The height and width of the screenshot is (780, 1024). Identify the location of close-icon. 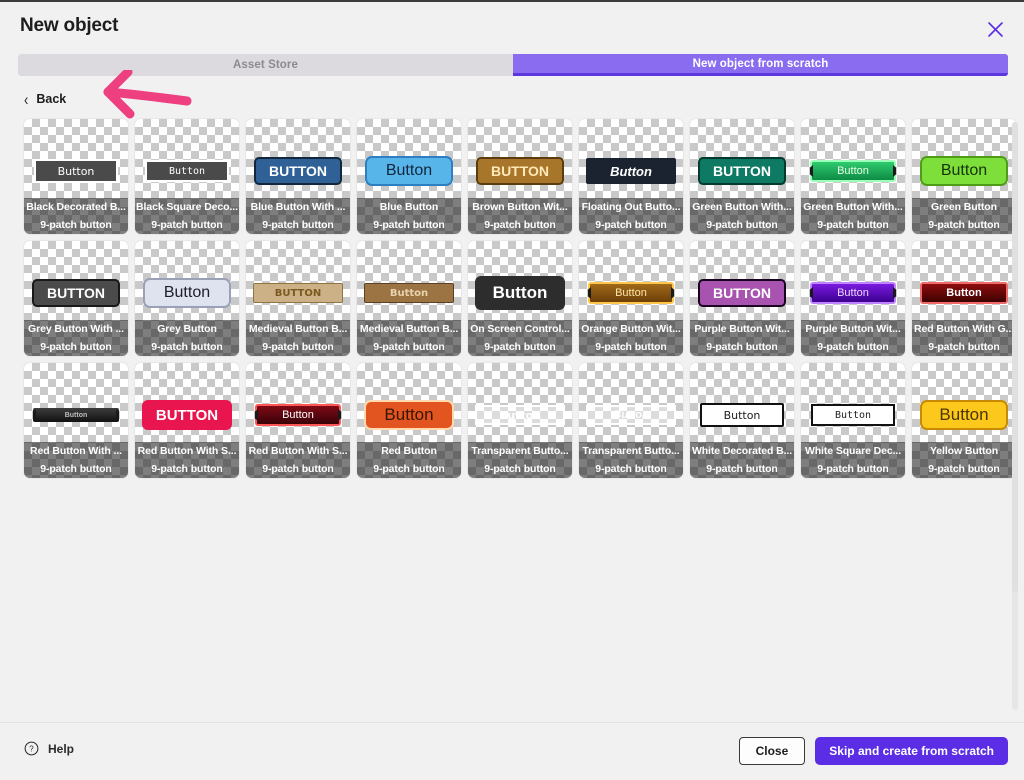
(995, 29).